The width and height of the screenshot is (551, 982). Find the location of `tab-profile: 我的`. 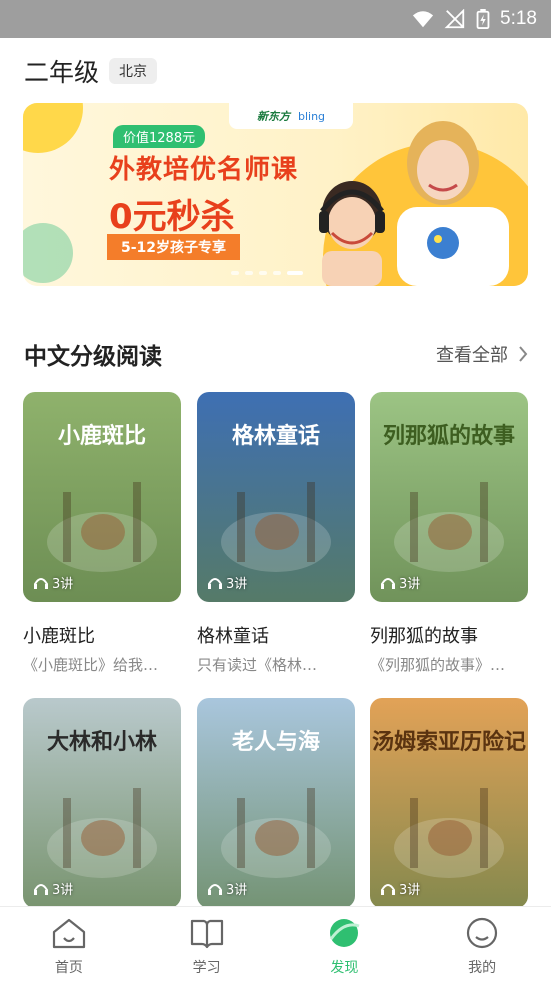

tab-profile: 我的 is located at coordinates (482, 942).